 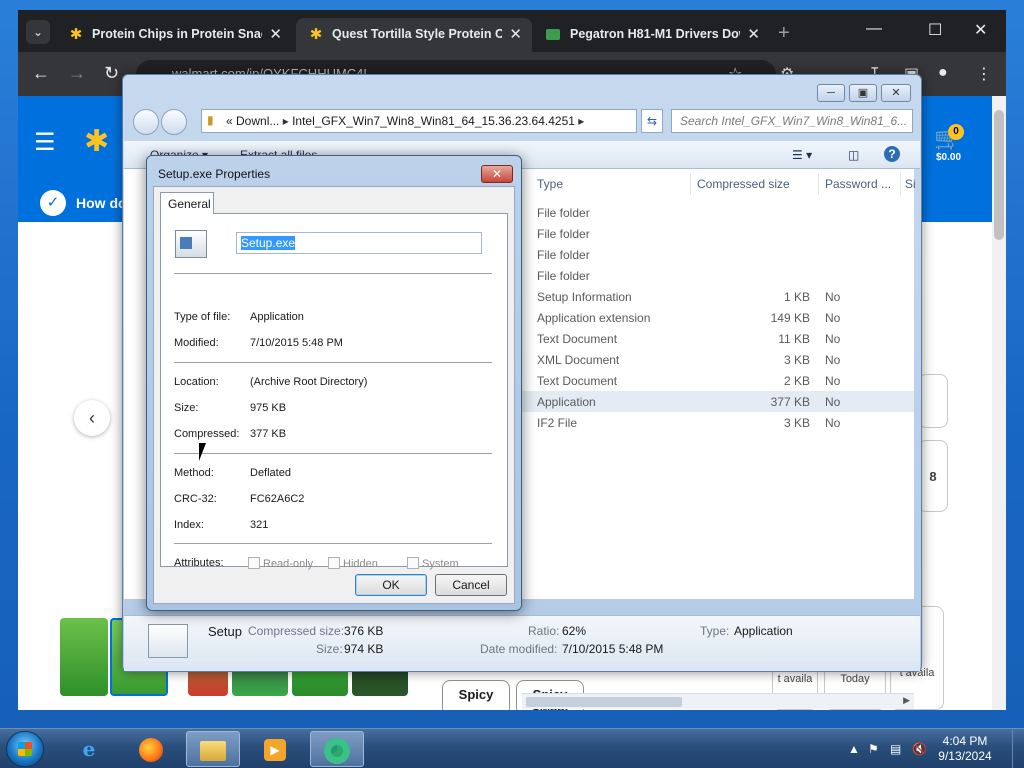 What do you see at coordinates (213, 749) in the screenshot?
I see `file-explorer-icon` at bounding box center [213, 749].